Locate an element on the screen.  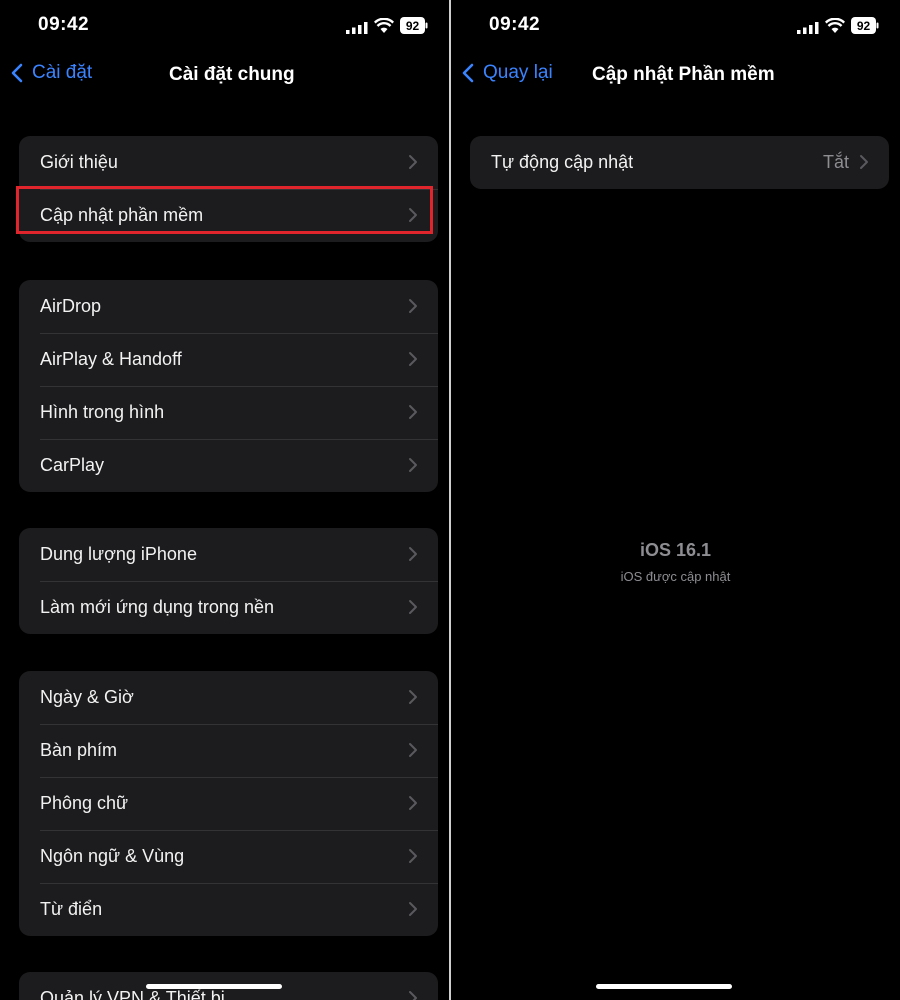
settings-item-fonts: Phông chữ is located at coordinates (228, 803).